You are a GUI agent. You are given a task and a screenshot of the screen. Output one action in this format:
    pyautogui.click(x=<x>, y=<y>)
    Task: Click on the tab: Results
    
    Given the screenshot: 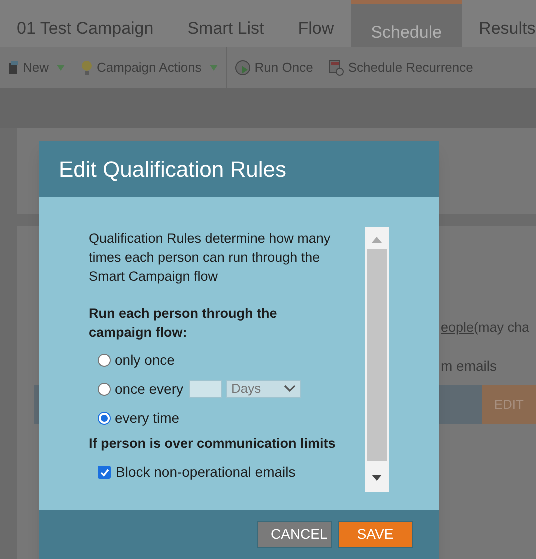 What is the action you would take?
    pyautogui.click(x=499, y=23)
    